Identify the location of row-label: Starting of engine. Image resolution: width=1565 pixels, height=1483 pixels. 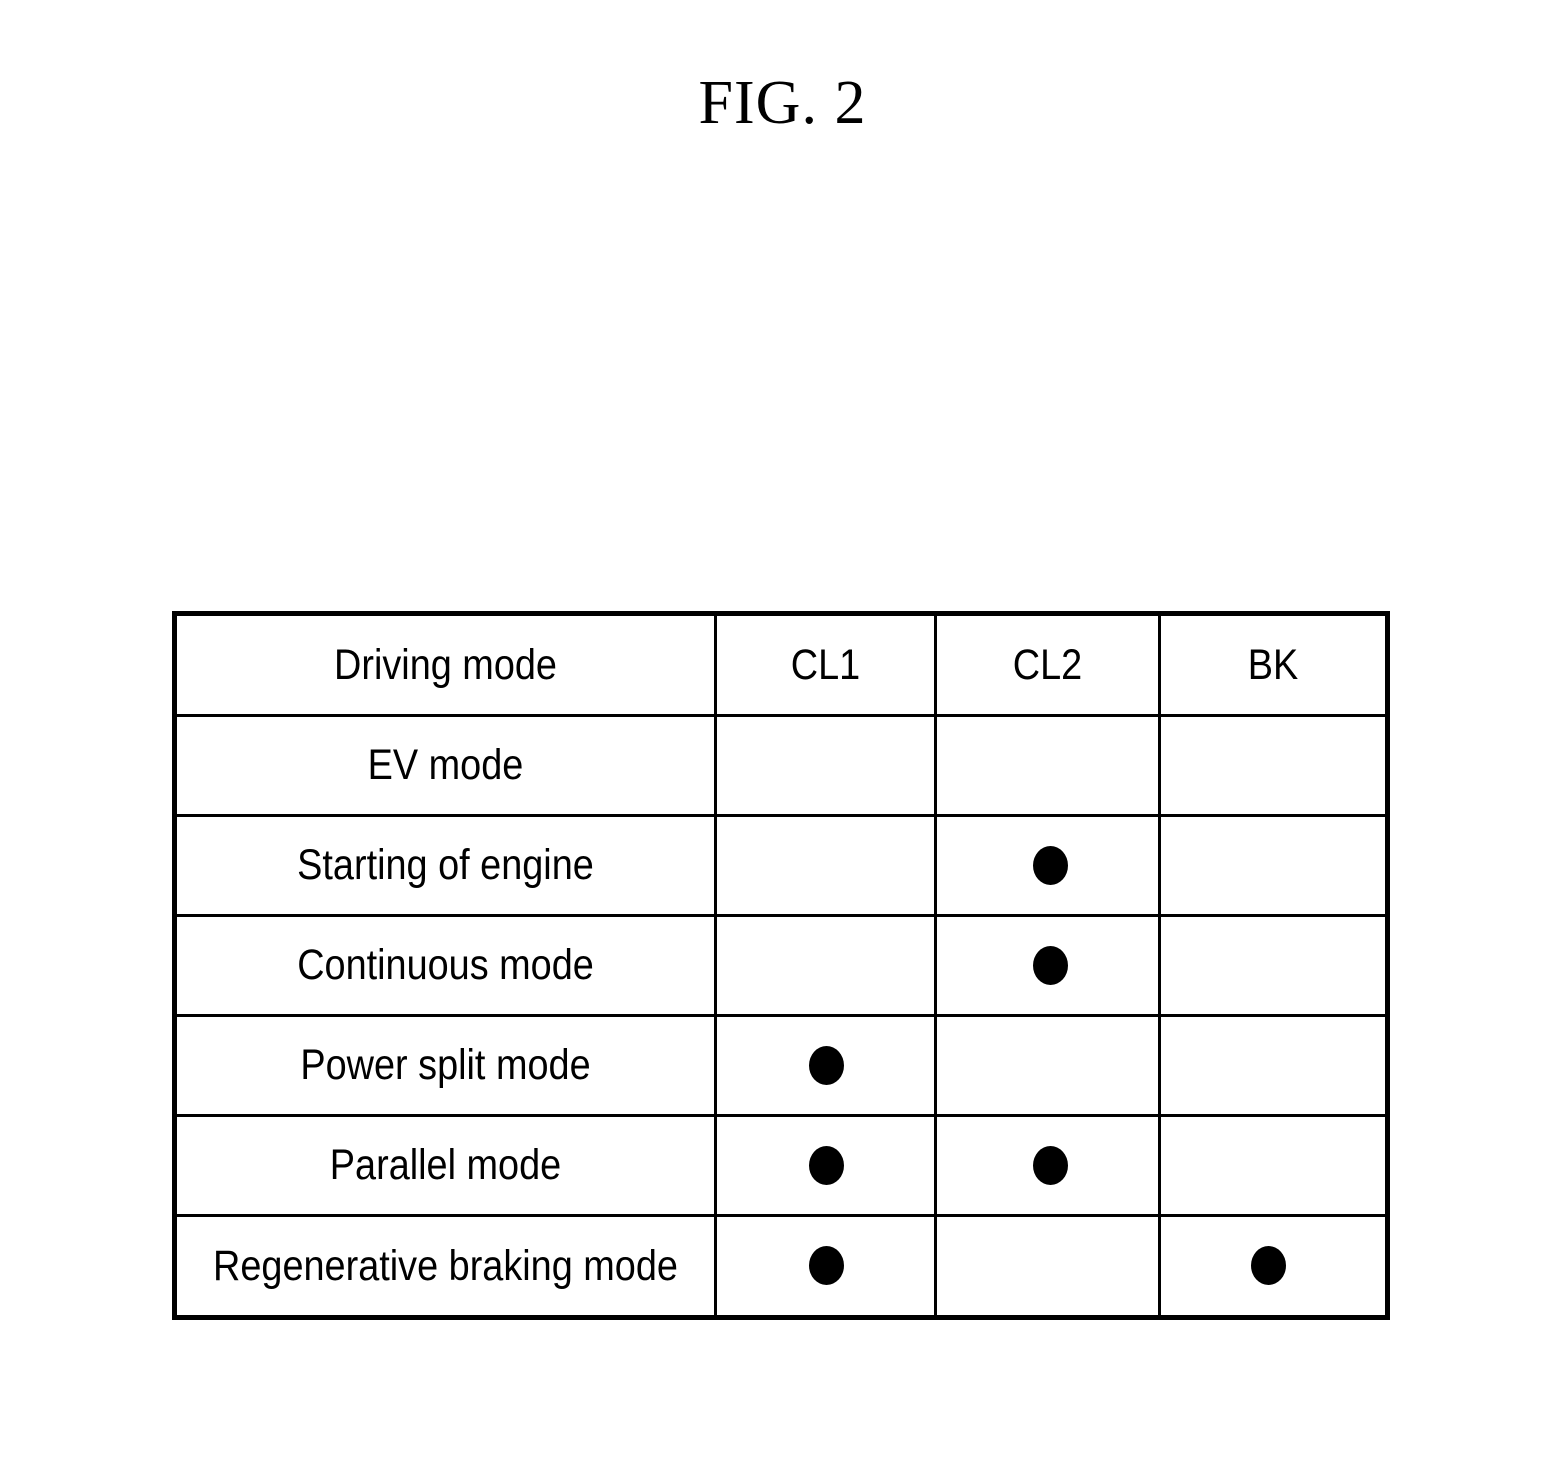
(445, 865).